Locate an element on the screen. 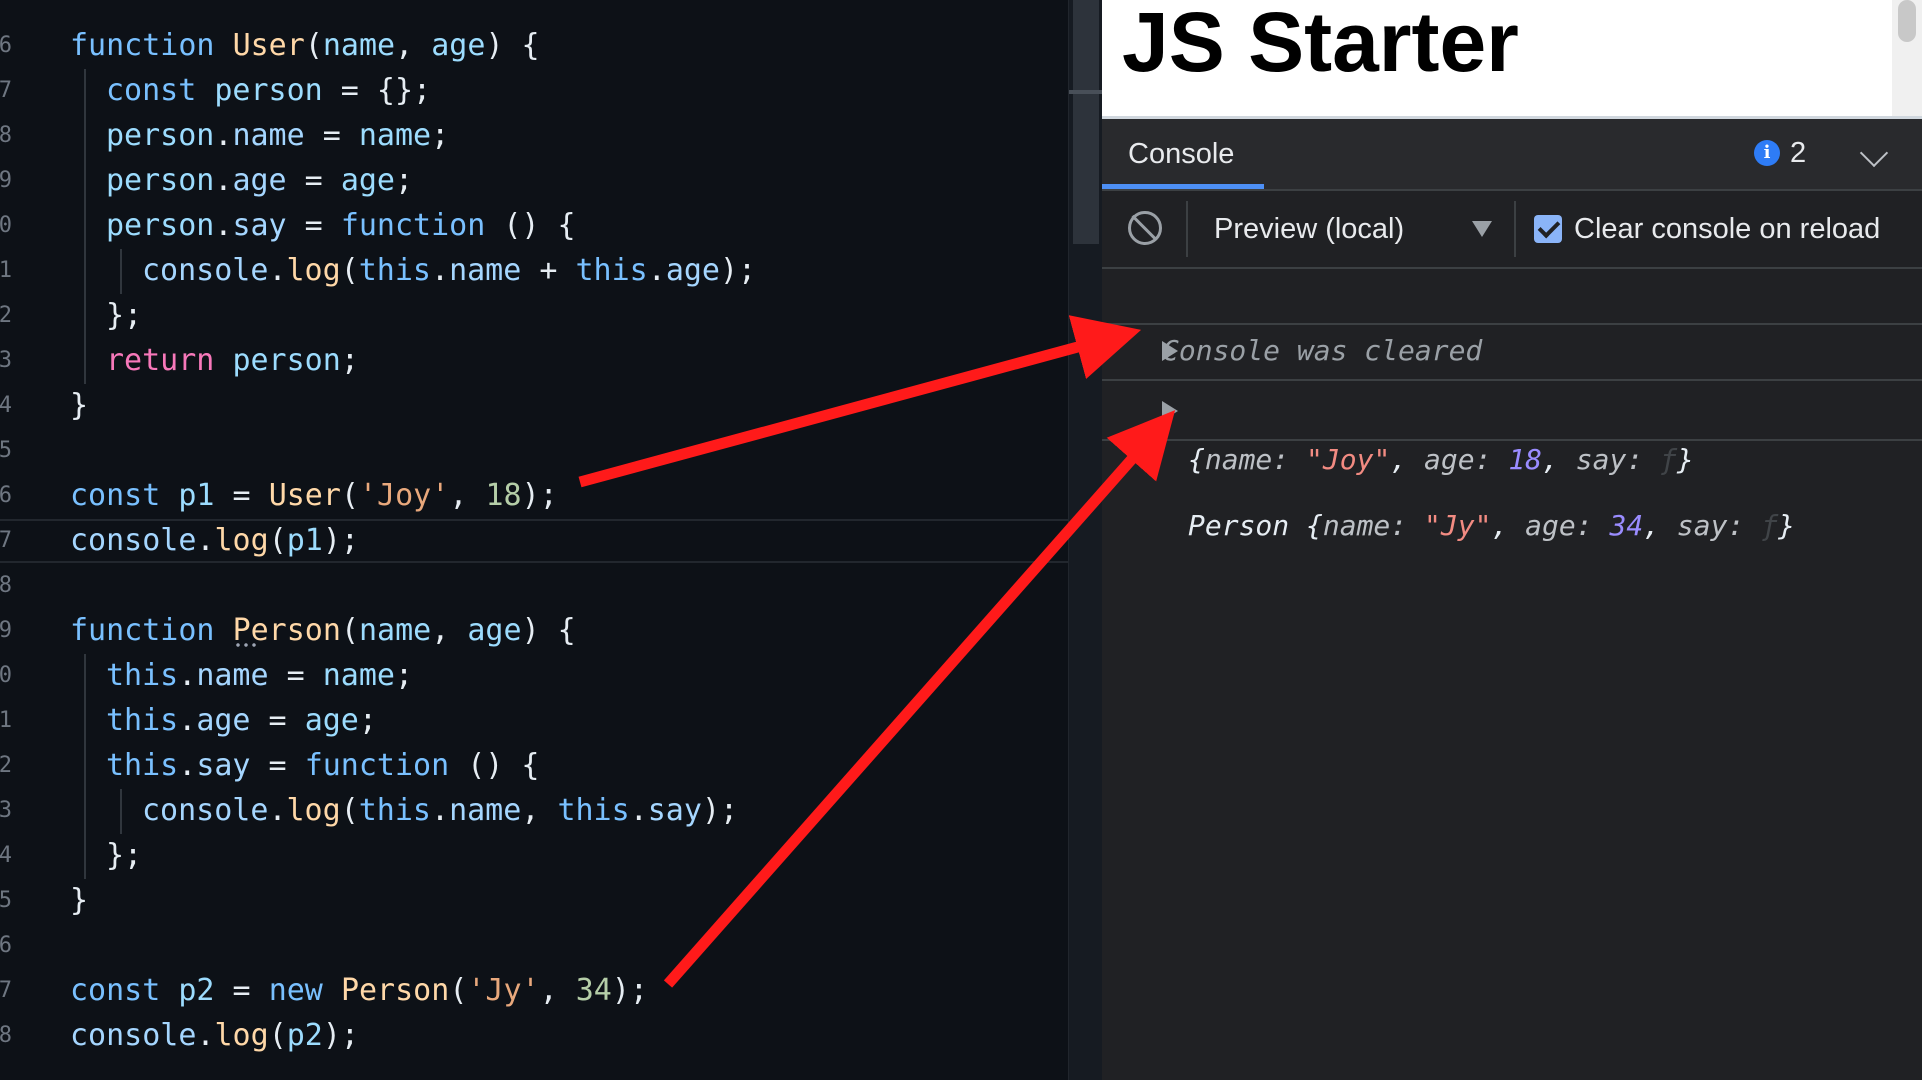 This screenshot has height=1080, width=1922. code-line: 1 console.log(this.name + this.age); is located at coordinates (534, 271).